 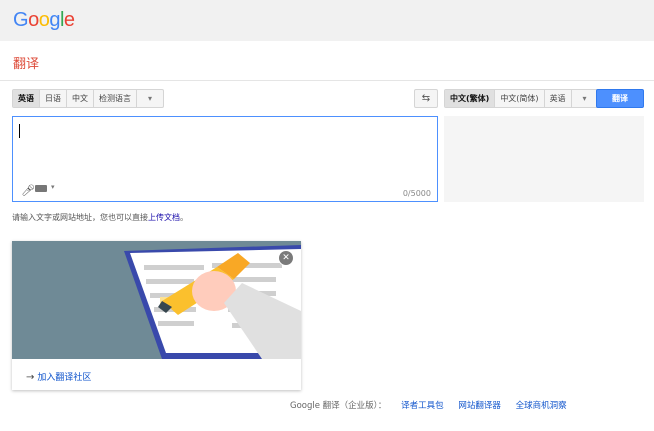 I want to click on swap-languages-button: ⇆, so click(x=426, y=98).